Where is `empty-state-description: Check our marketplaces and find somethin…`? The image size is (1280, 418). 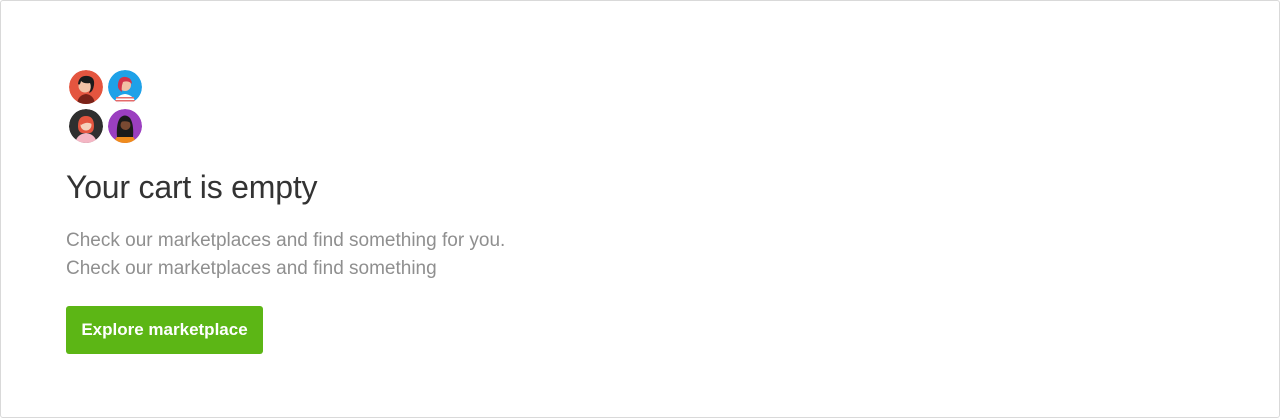 empty-state-description: Check our marketplaces and find somethin… is located at coordinates (326, 255).